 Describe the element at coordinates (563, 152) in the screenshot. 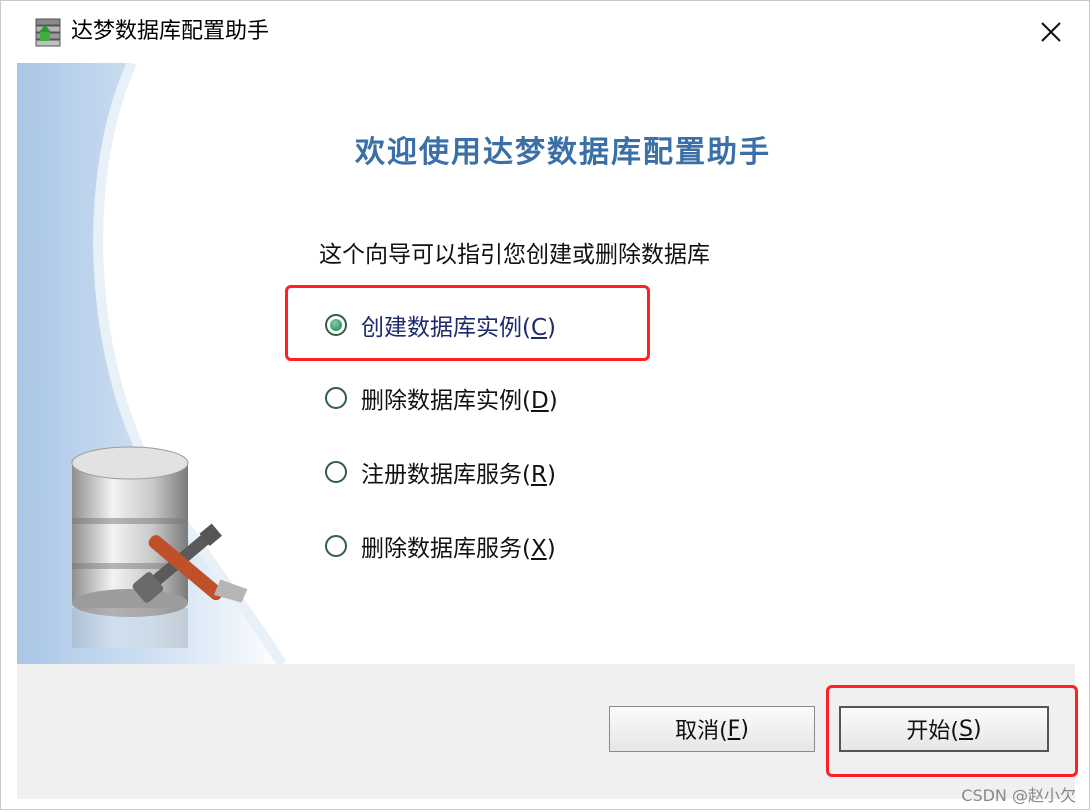

I see `welcome-heading: 欢迎使用达梦数据库配置助手` at that location.